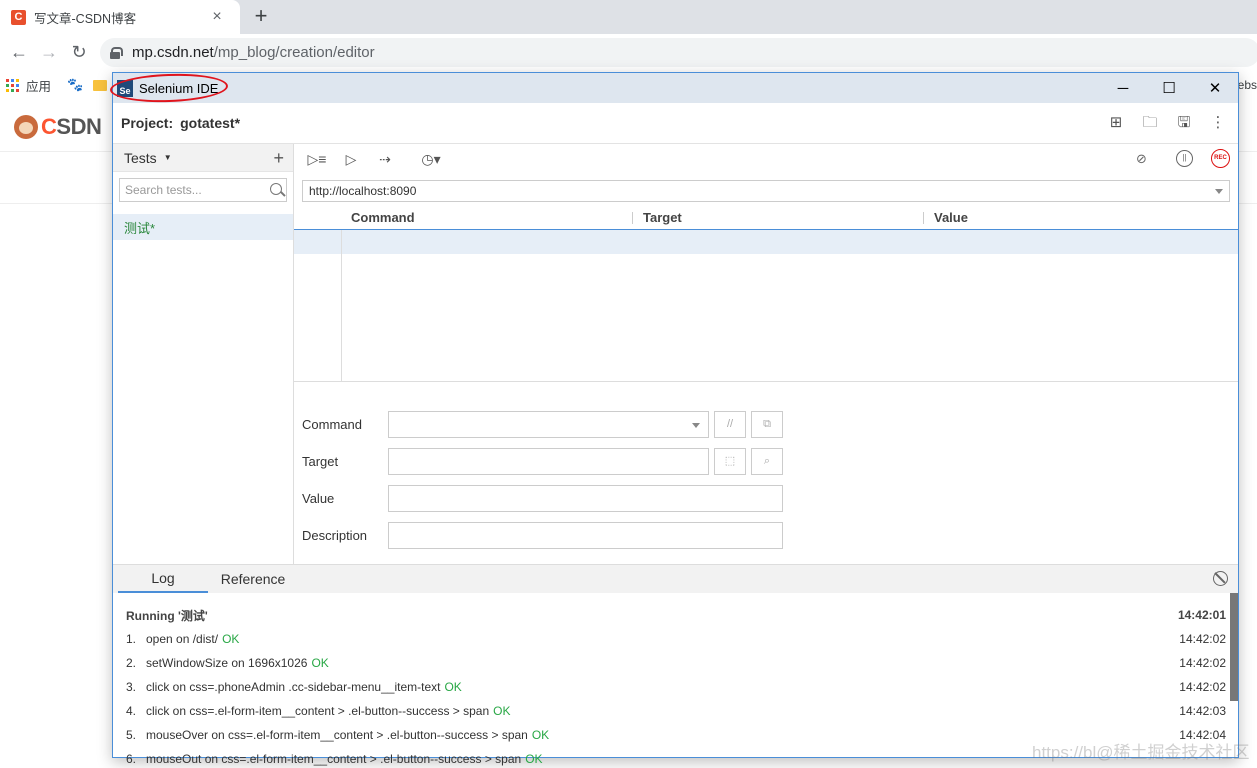 The width and height of the screenshot is (1257, 768). What do you see at coordinates (1201, 615) in the screenshot?
I see `log-time: 14:42:01` at bounding box center [1201, 615].